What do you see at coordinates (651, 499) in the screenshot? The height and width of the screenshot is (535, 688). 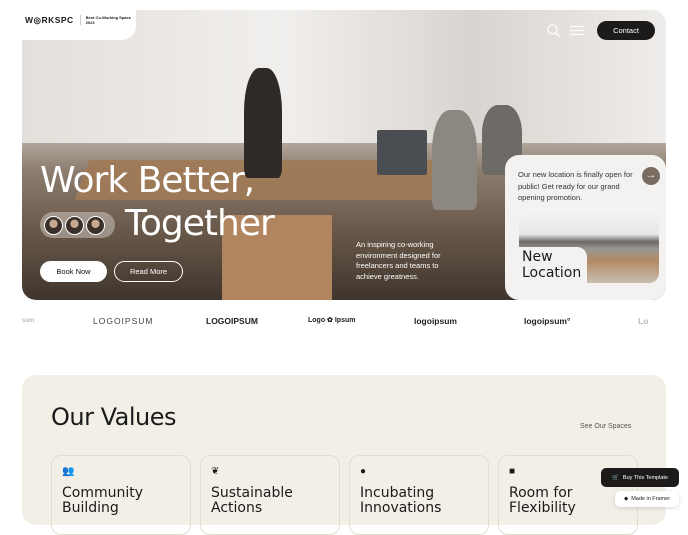 I see `framer-label: Made in Framer` at bounding box center [651, 499].